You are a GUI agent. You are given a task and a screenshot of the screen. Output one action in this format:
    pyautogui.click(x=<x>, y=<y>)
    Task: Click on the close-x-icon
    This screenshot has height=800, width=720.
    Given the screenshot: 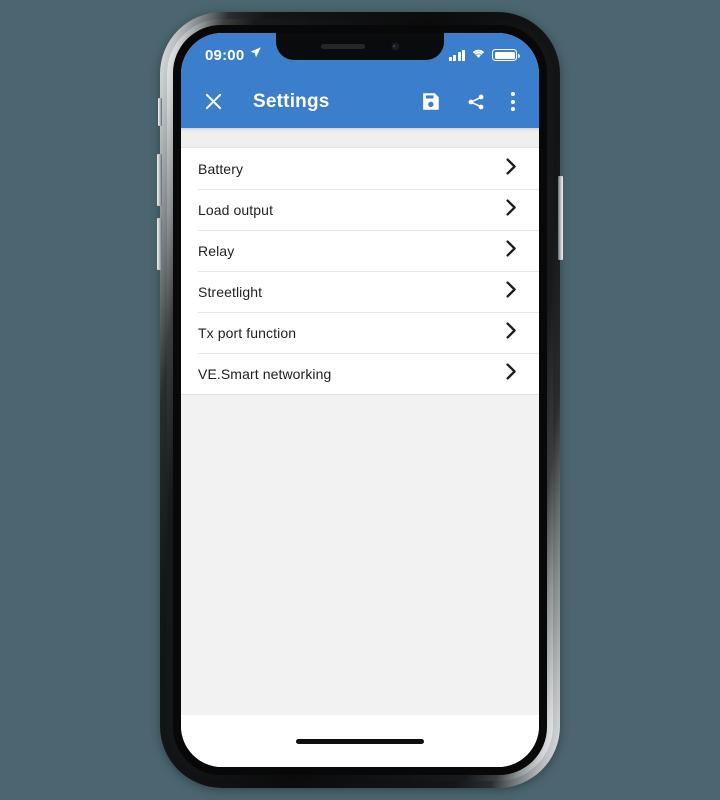 What is the action you would take?
    pyautogui.click(x=213, y=102)
    